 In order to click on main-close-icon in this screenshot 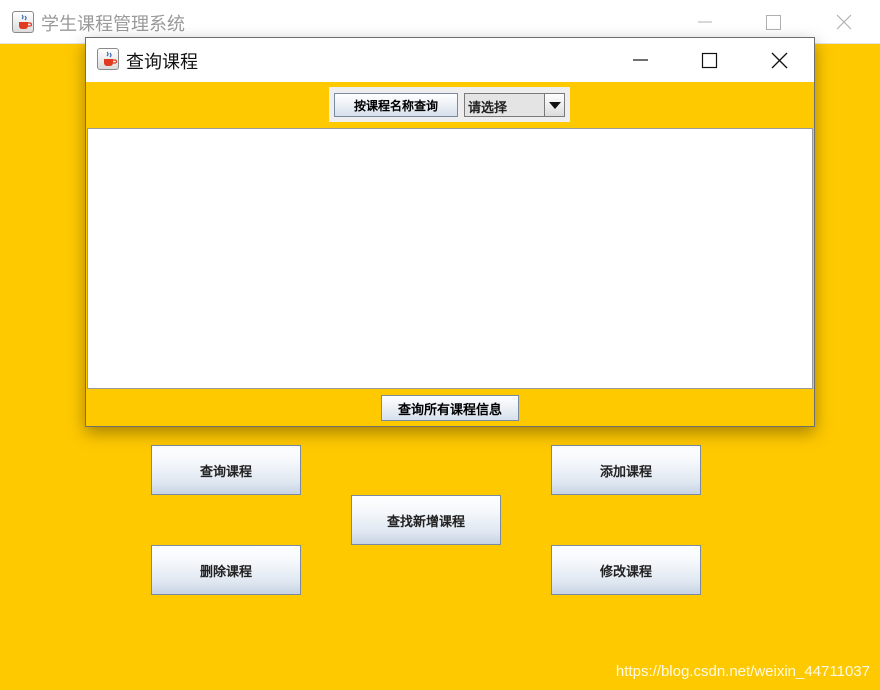, I will do `click(844, 22)`.